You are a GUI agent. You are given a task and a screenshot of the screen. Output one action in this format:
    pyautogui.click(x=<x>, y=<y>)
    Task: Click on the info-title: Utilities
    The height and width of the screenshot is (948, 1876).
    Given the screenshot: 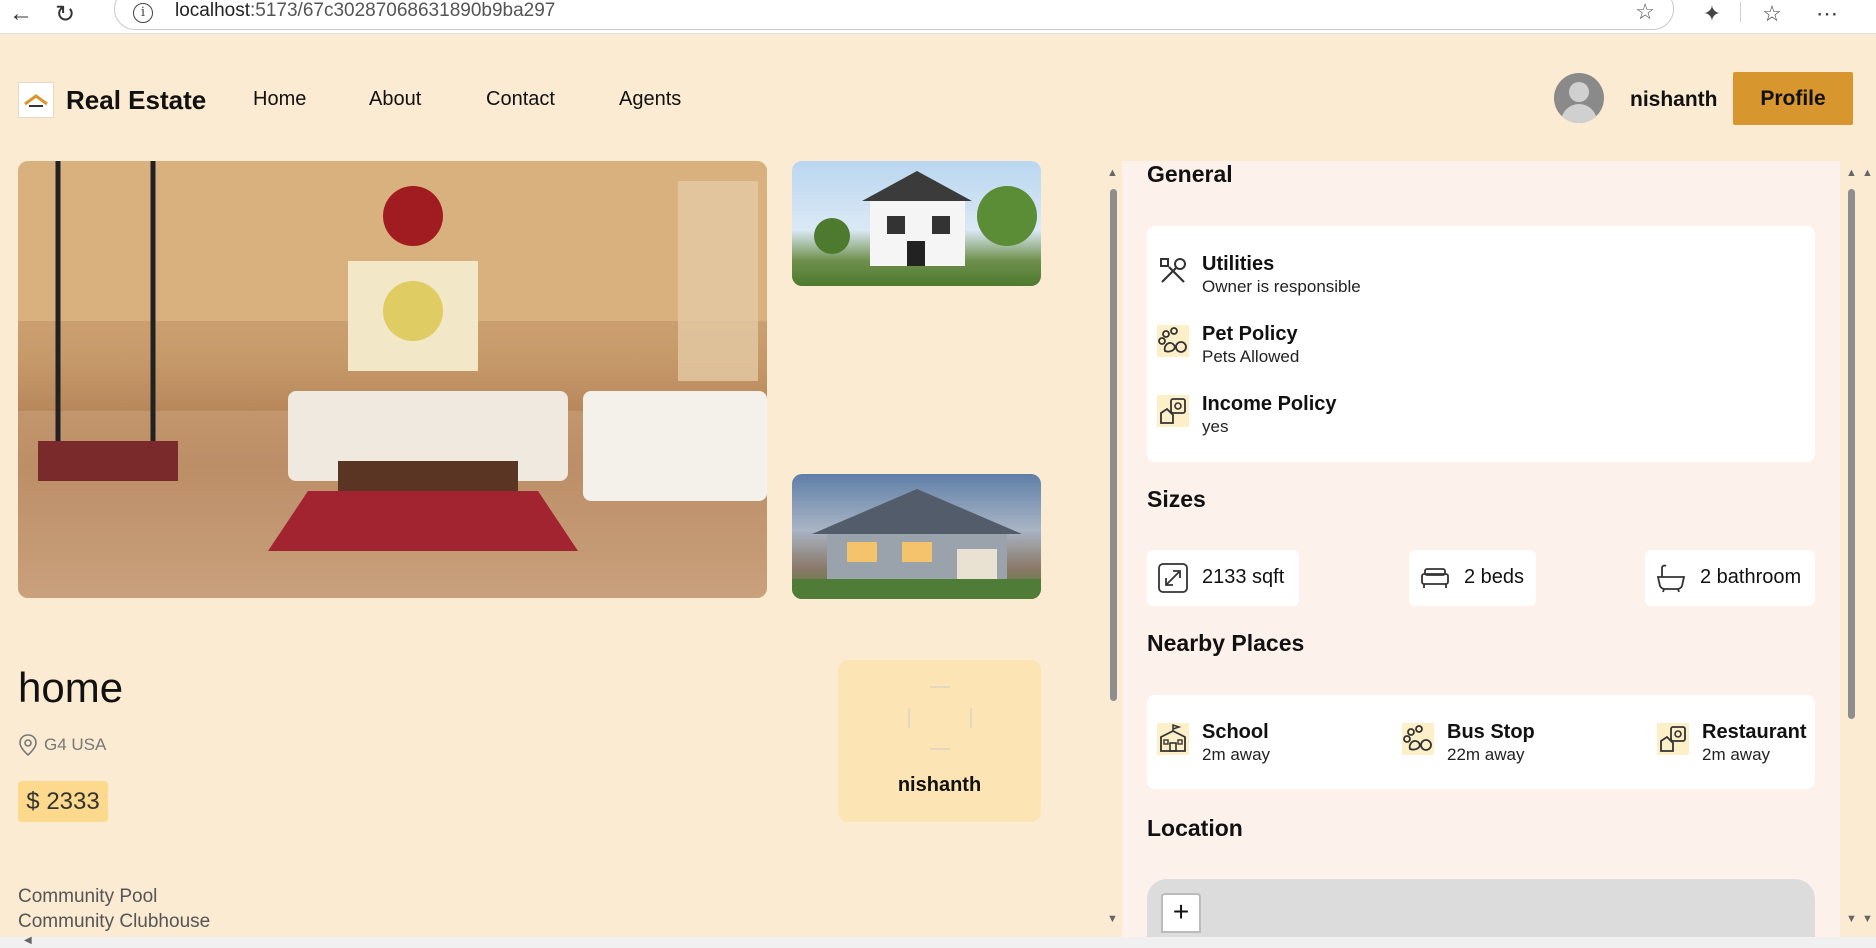 What is the action you would take?
    pyautogui.click(x=1238, y=264)
    